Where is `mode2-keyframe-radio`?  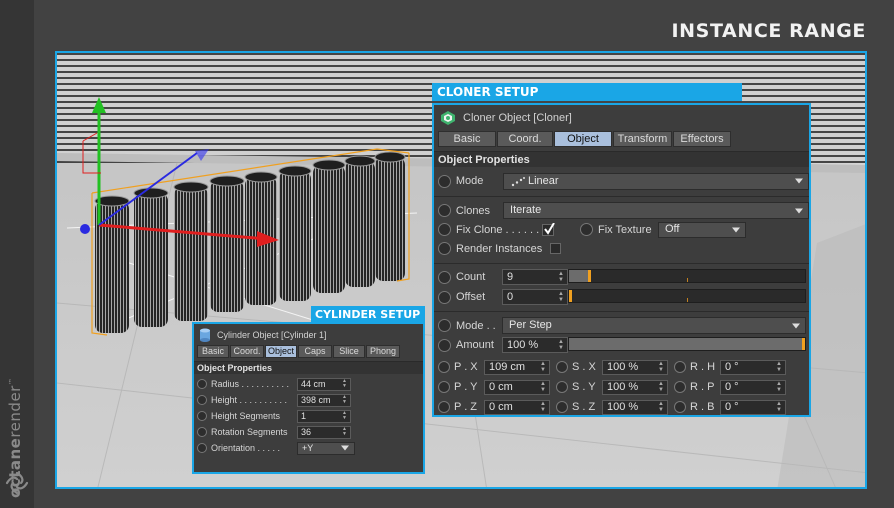 mode2-keyframe-radio is located at coordinates (444, 325).